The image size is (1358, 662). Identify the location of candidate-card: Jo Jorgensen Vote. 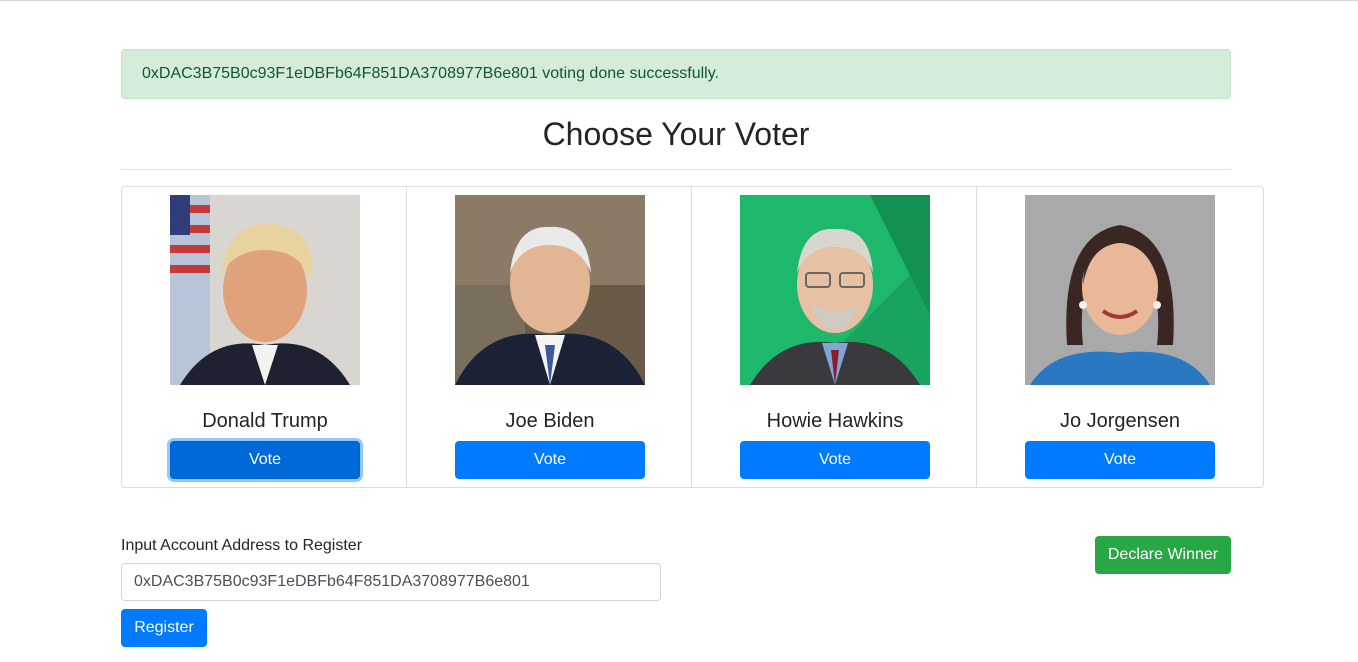
(1120, 337).